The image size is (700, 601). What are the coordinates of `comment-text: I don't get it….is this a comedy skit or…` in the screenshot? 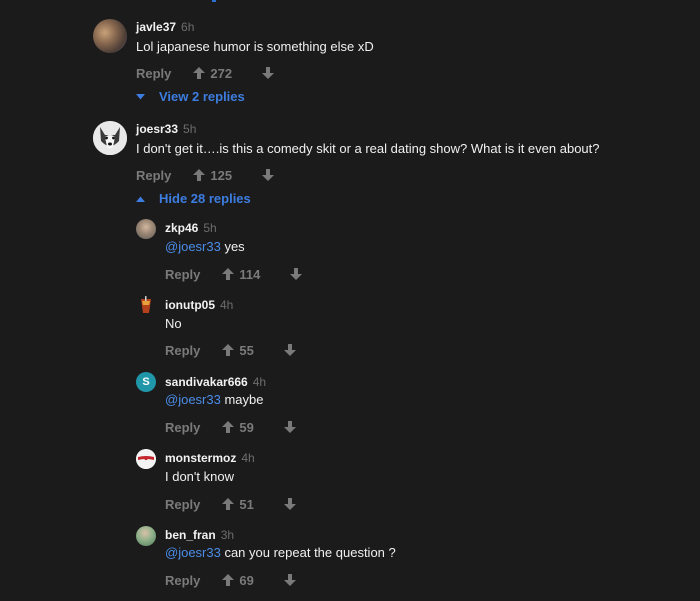 It's located at (368, 148).